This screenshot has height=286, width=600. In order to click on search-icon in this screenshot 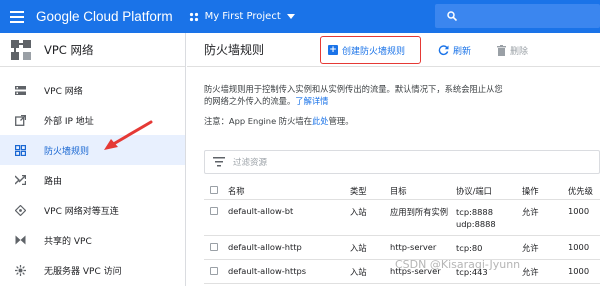, I will do `click(452, 16)`.